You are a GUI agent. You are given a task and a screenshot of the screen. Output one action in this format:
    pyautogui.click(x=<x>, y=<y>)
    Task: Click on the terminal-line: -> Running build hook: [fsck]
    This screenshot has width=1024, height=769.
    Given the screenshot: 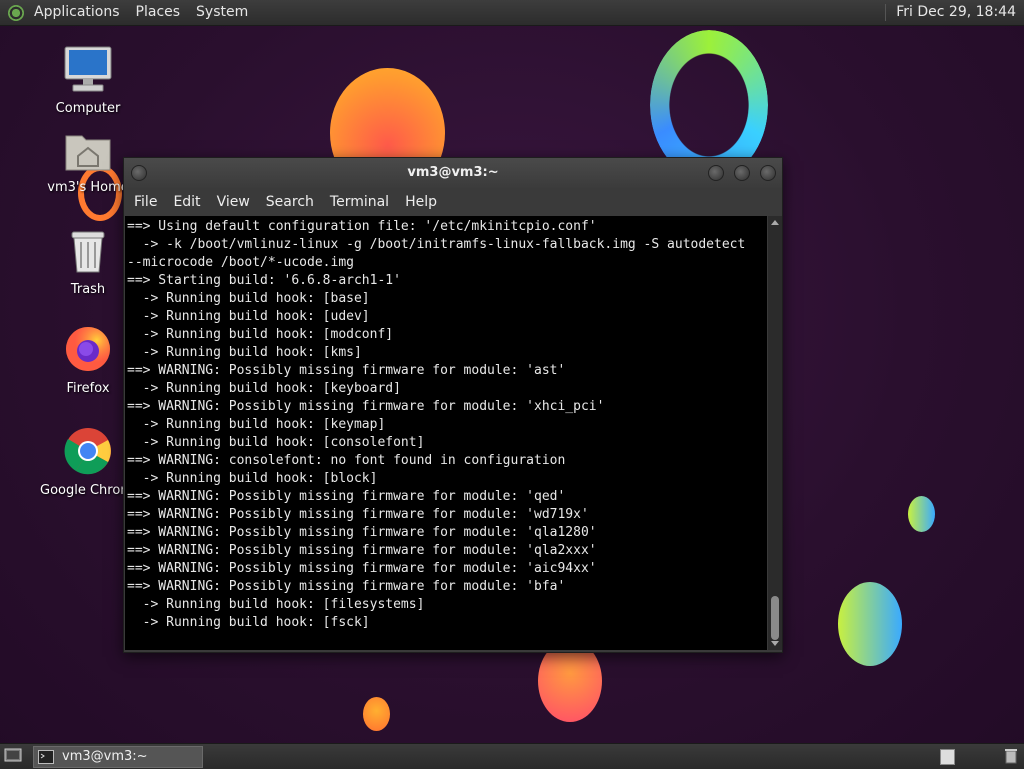 What is the action you would take?
    pyautogui.click(x=248, y=622)
    